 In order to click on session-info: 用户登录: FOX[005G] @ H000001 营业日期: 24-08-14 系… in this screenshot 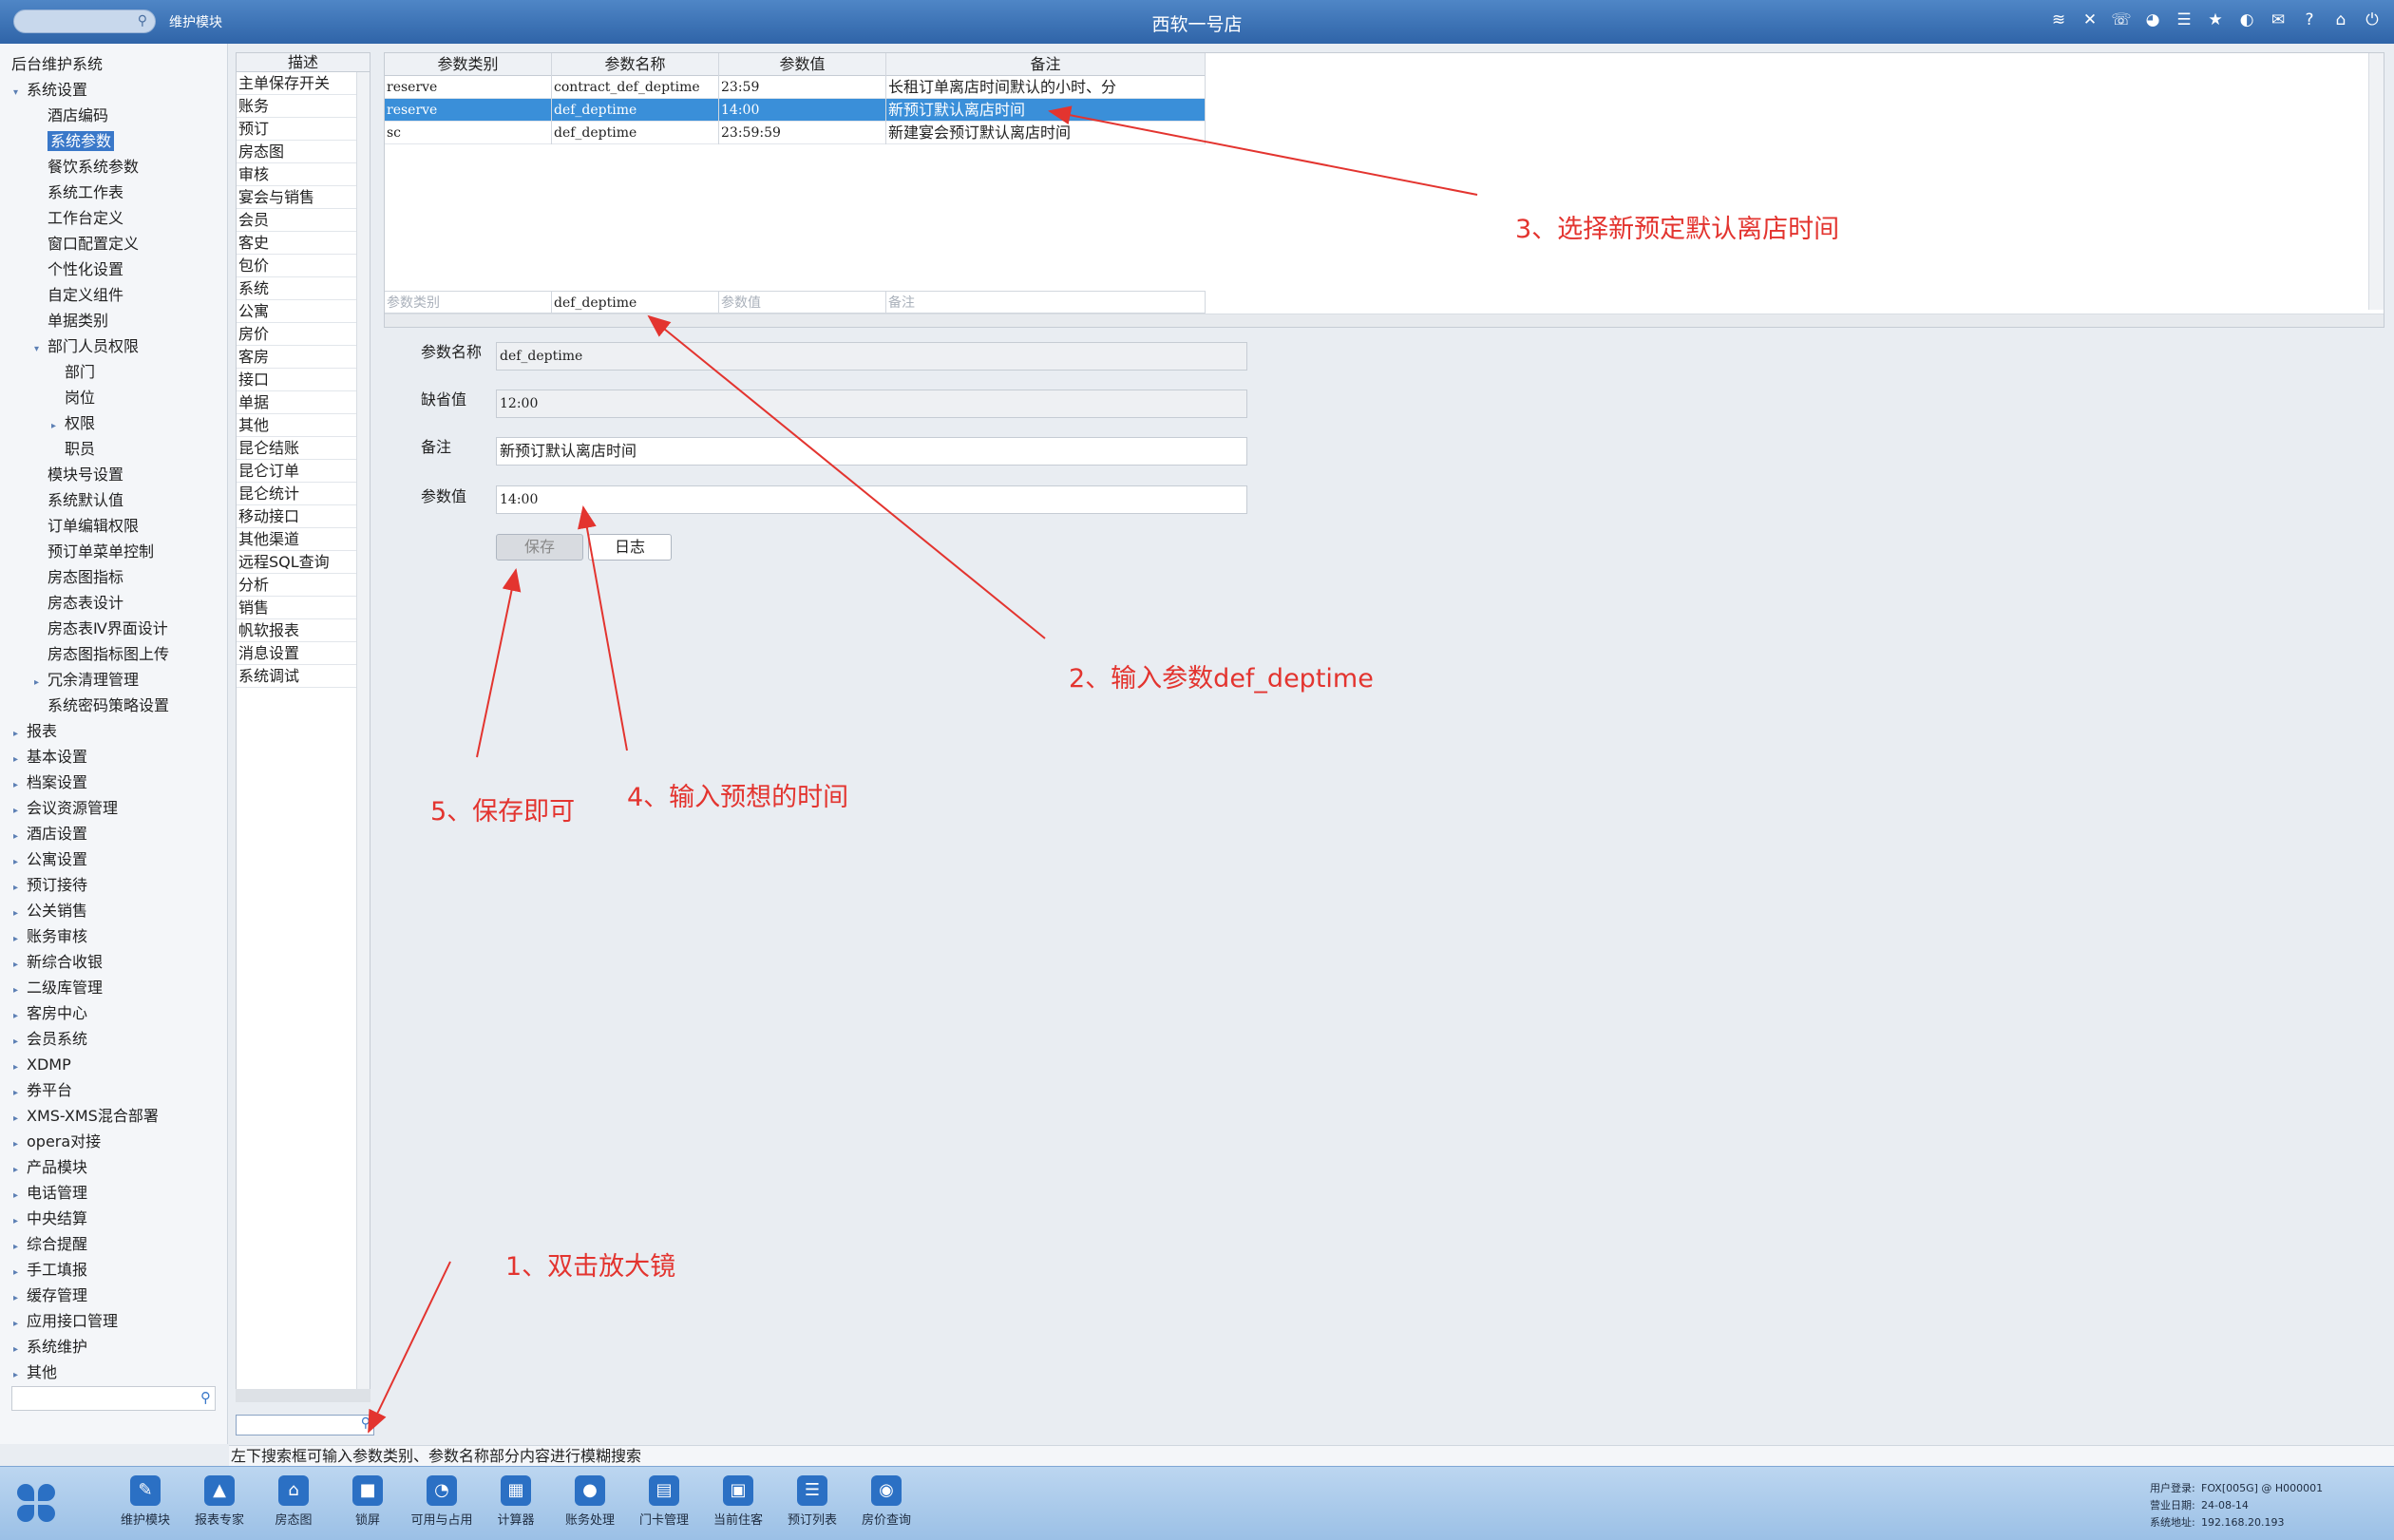, I will do `click(2236, 1505)`.